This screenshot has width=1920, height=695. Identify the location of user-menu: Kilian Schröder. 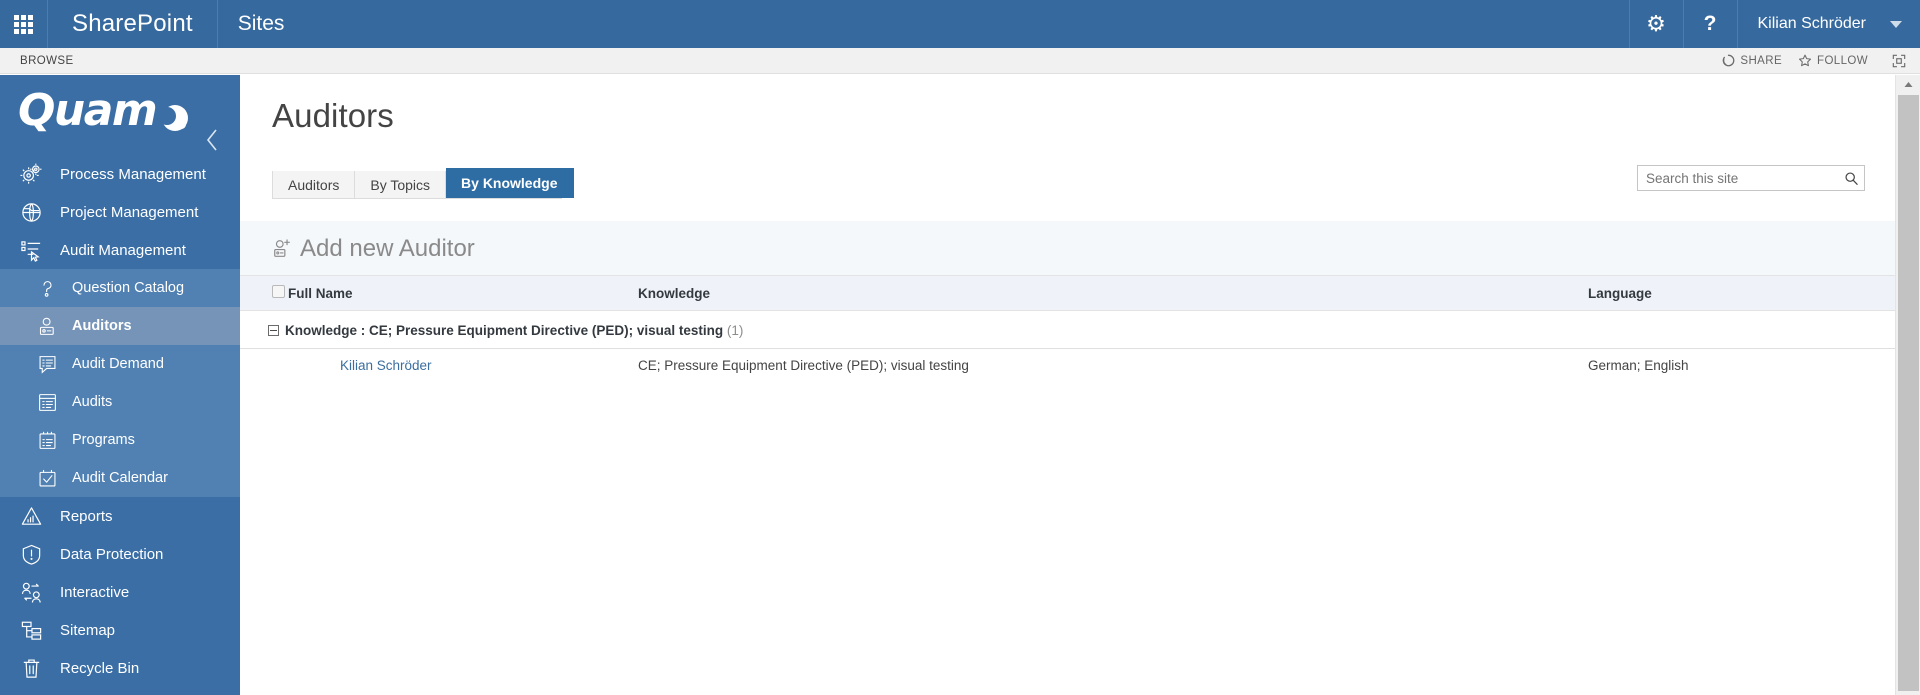
(1828, 24).